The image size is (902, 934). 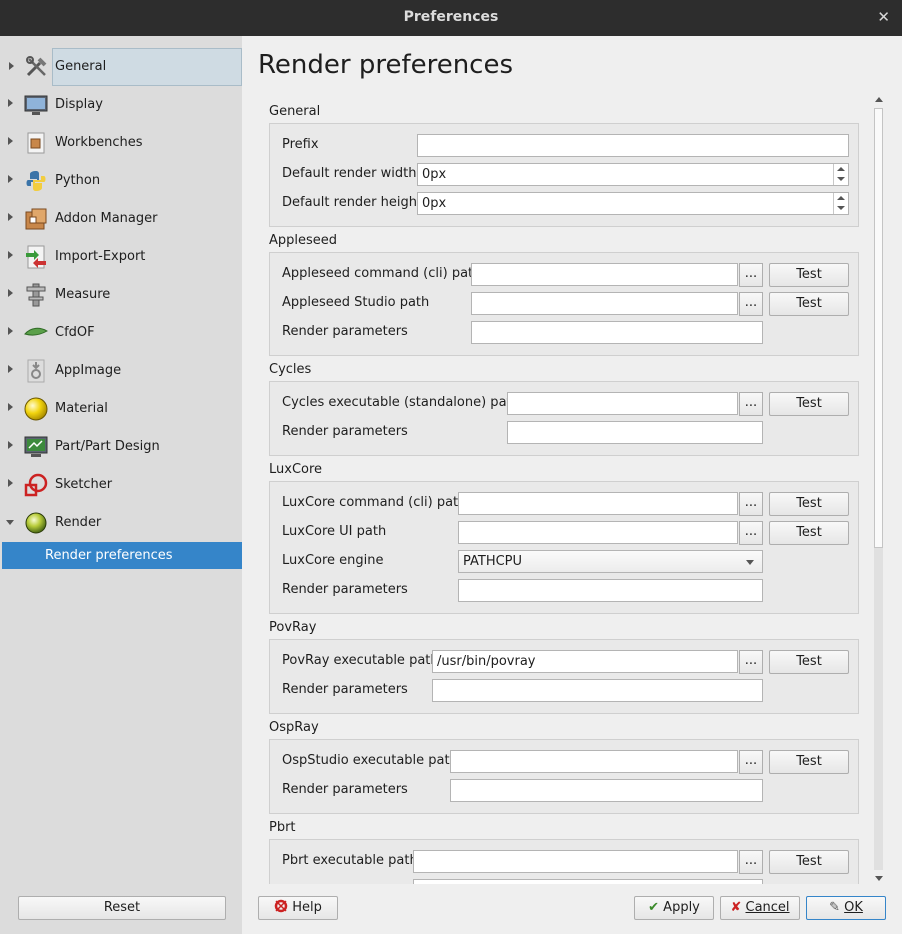 I want to click on sidebar-item-label: General, so click(x=81, y=66).